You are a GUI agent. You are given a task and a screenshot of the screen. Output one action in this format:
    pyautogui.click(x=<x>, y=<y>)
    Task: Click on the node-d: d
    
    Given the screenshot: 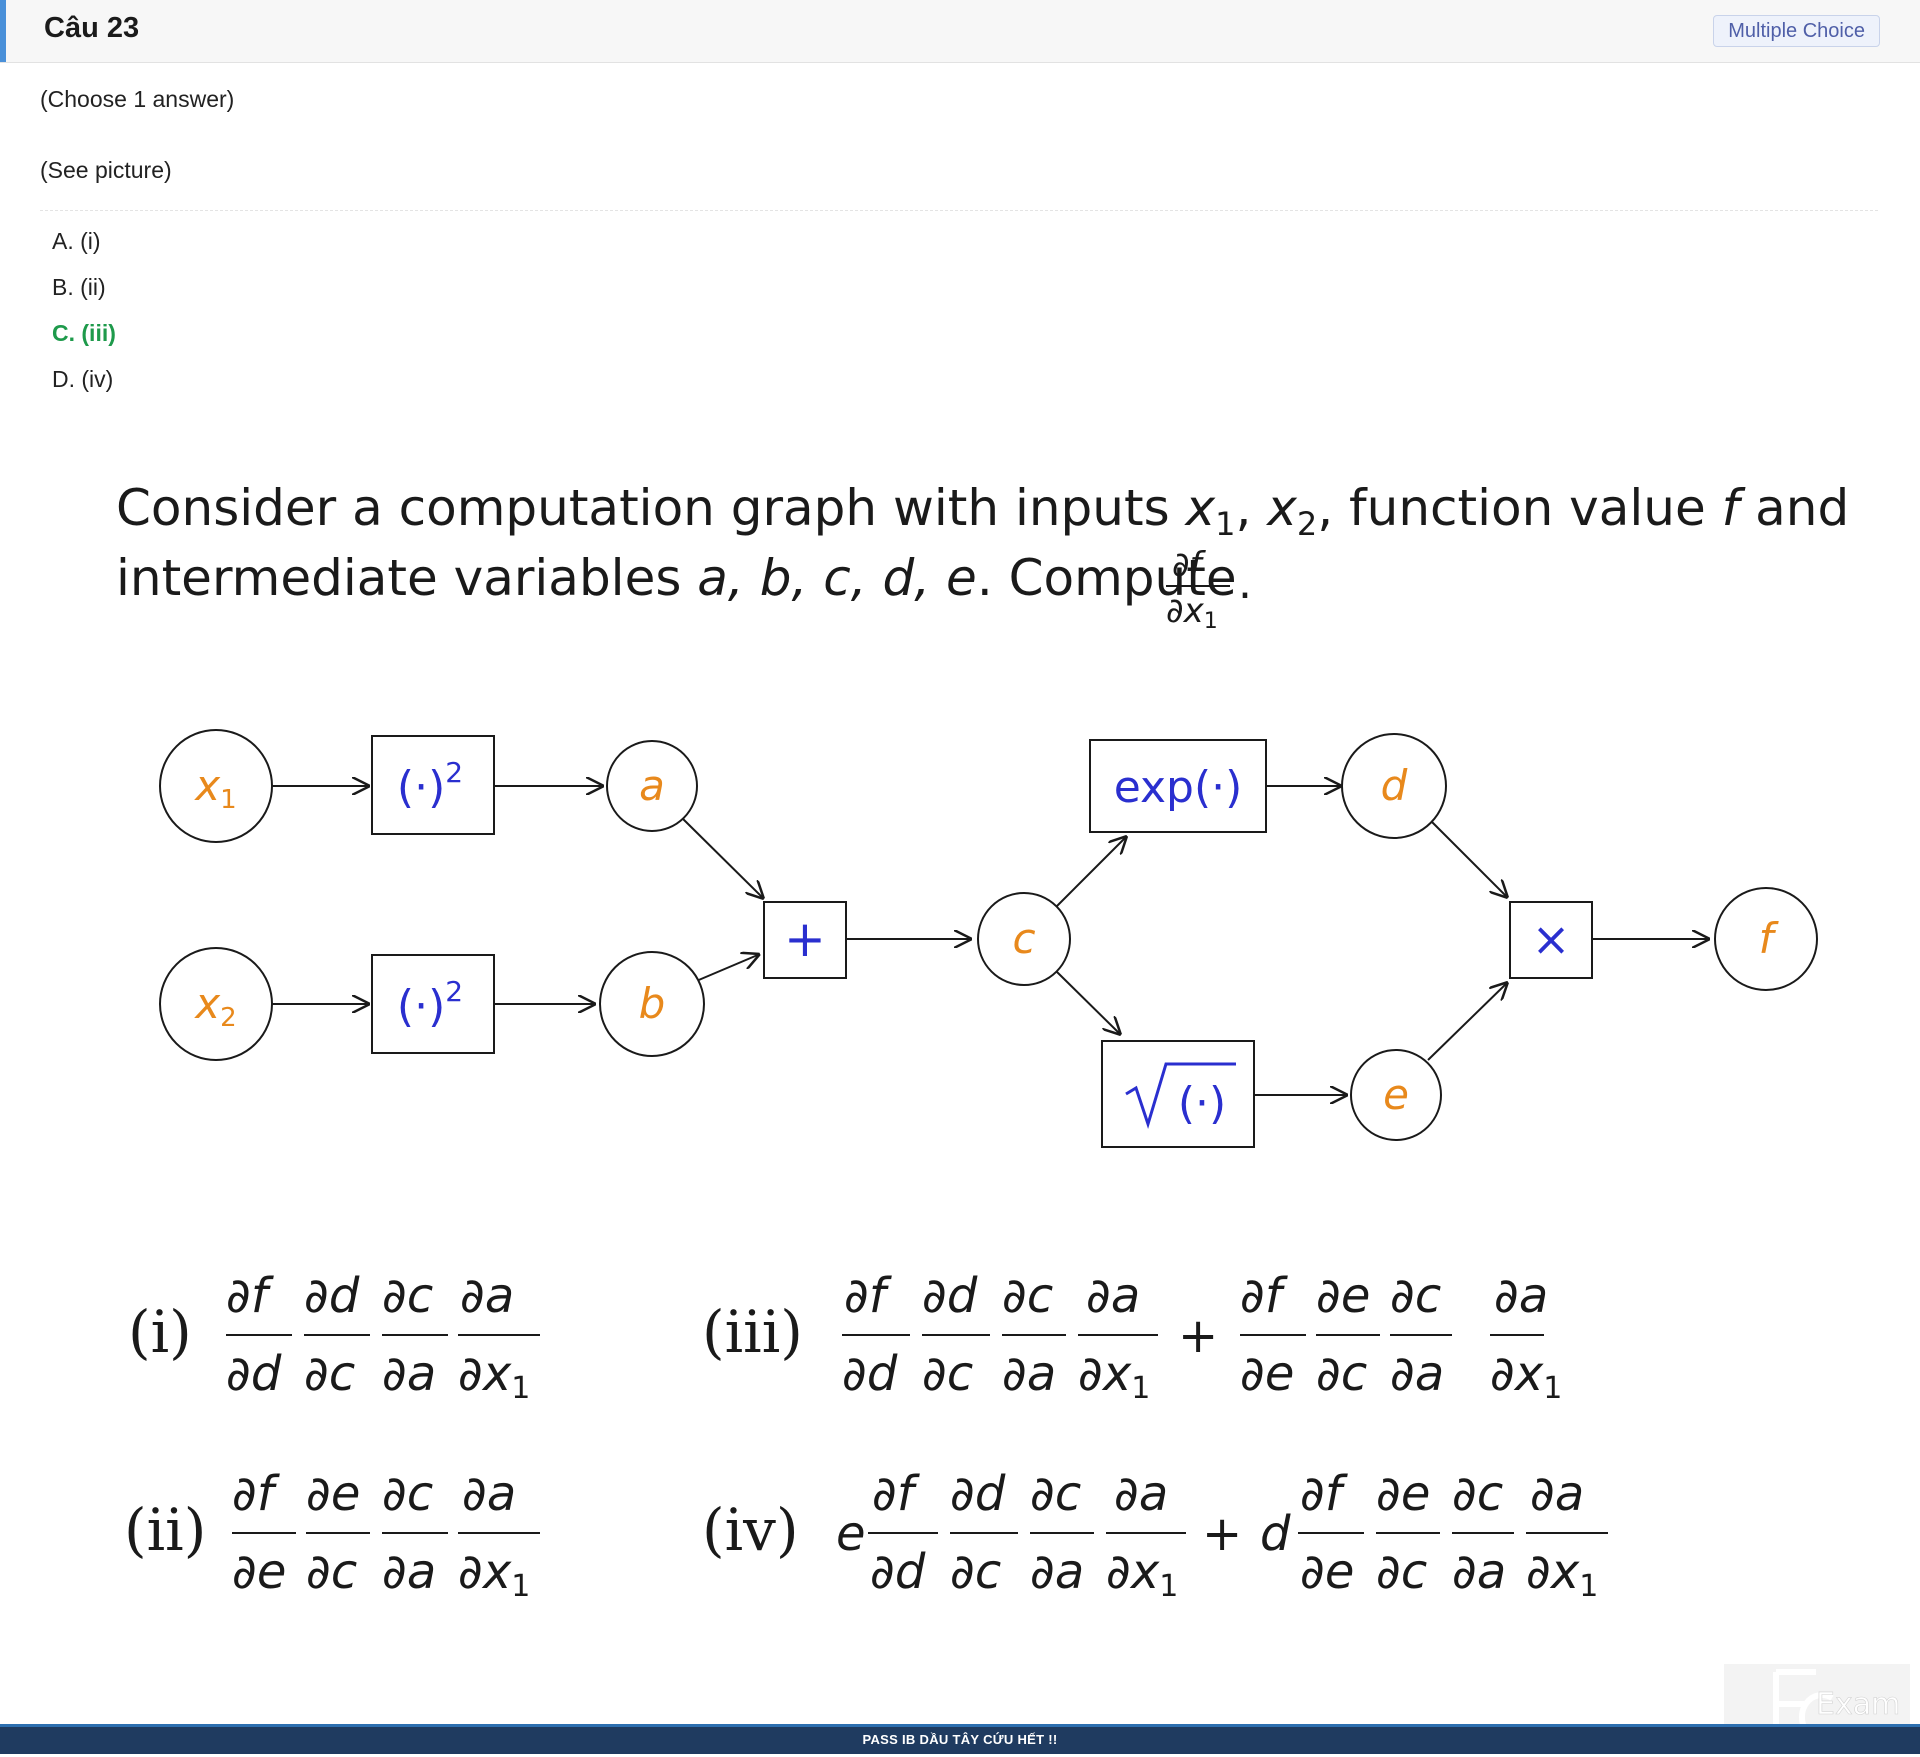 What is the action you would take?
    pyautogui.click(x=1394, y=786)
    